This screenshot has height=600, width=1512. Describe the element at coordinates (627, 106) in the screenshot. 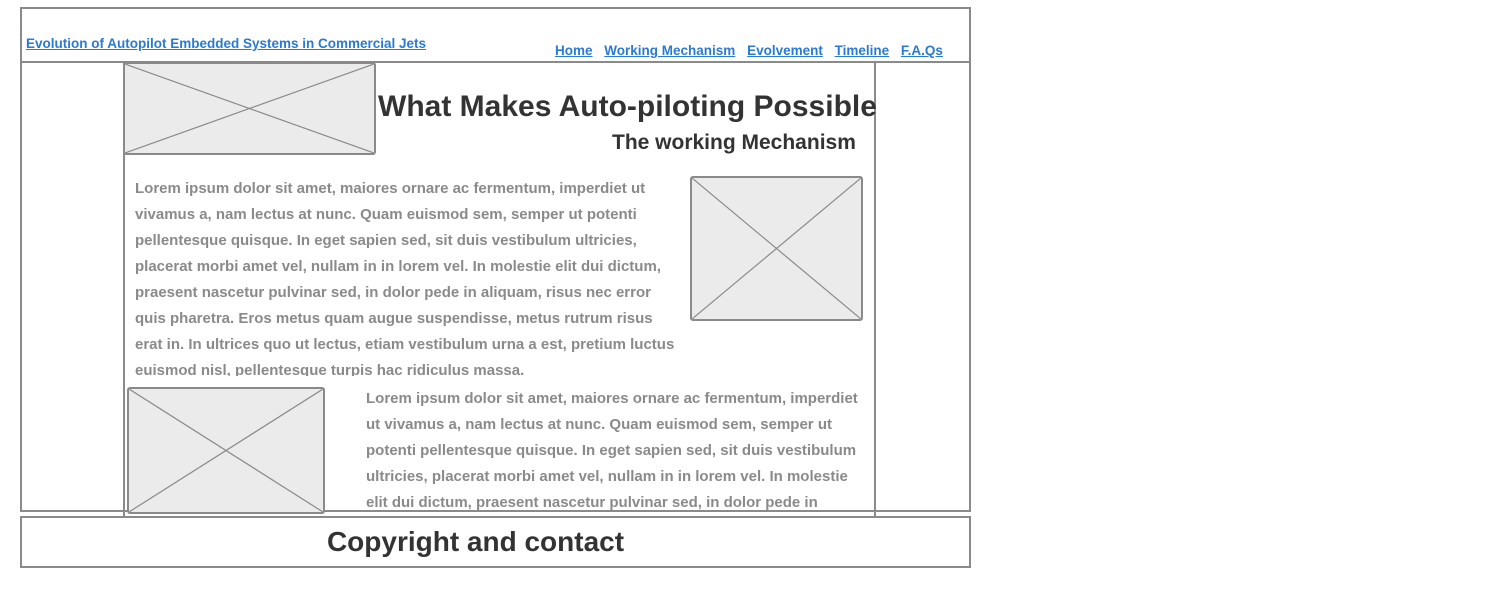

I see `page-heading: What Makes Auto-piloting Possible` at that location.